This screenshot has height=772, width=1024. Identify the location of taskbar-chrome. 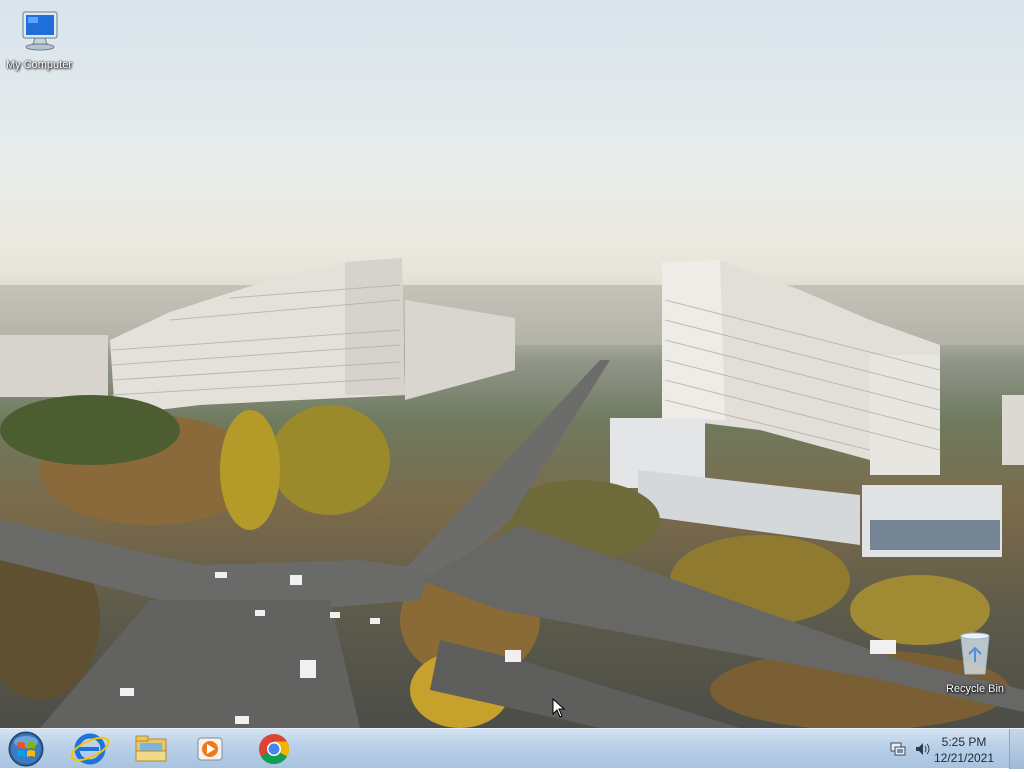
(274, 749).